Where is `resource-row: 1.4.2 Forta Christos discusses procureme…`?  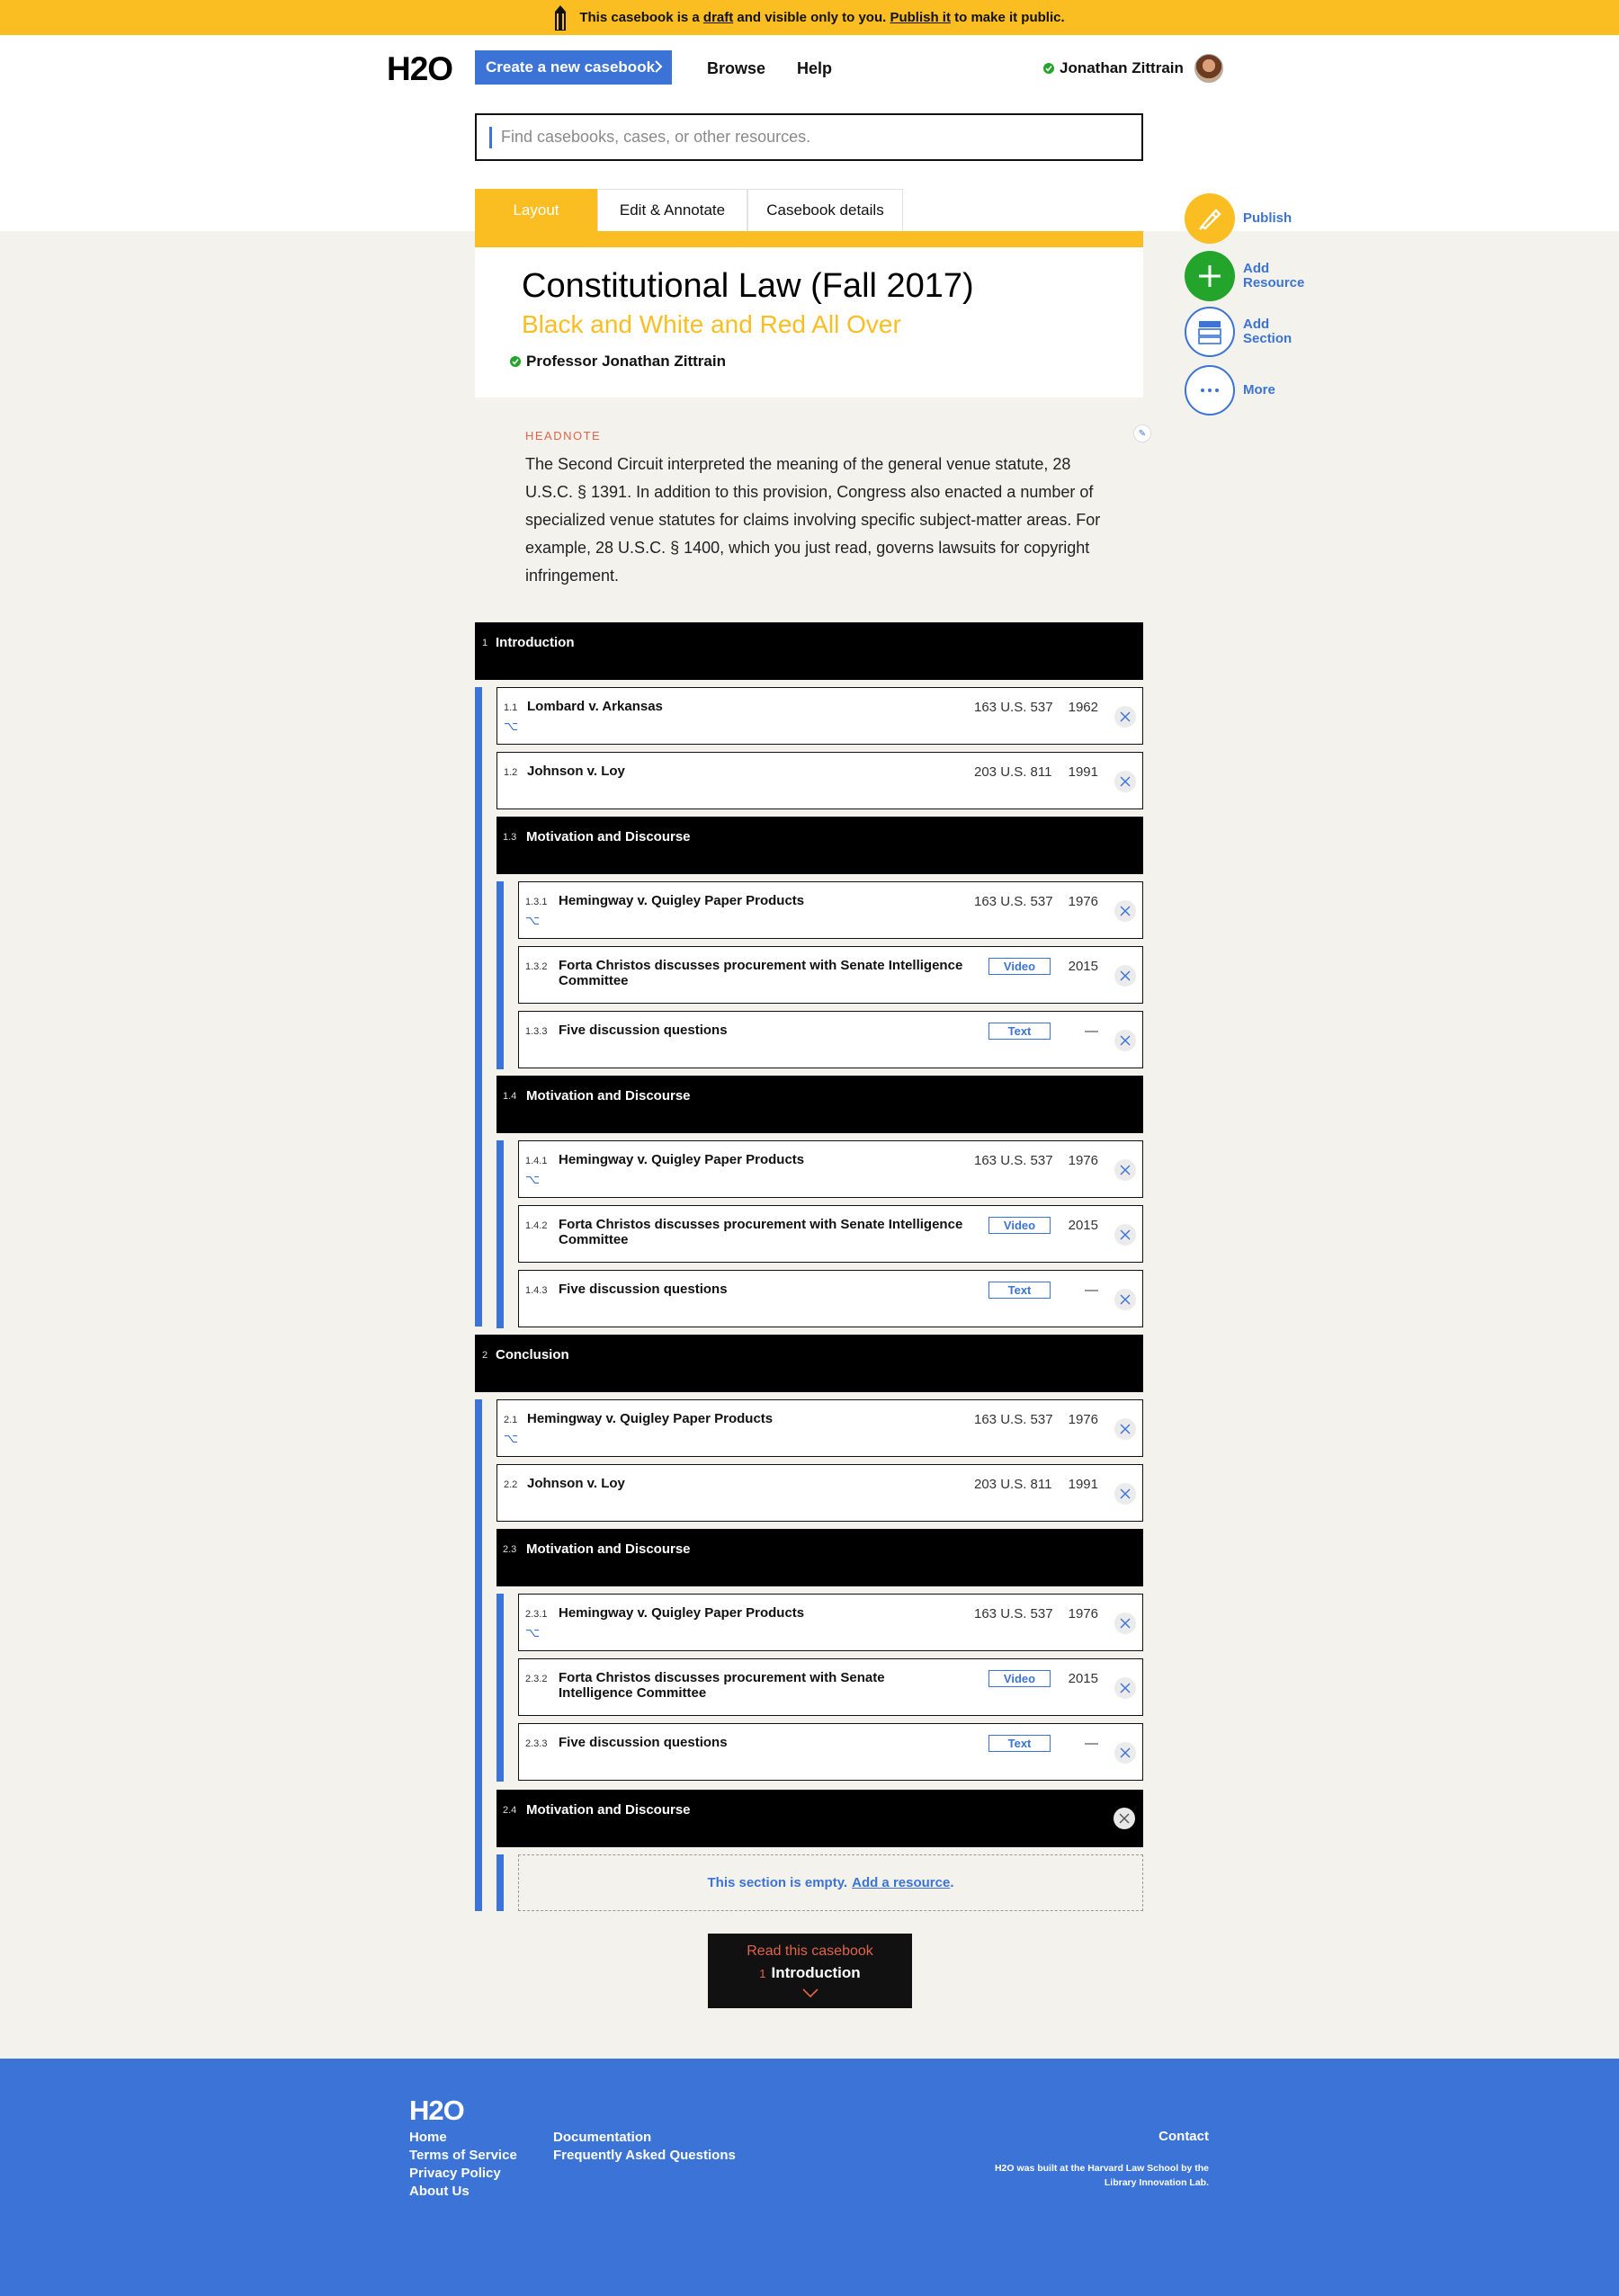
resource-row: 1.4.2 Forta Christos discusses procureme… is located at coordinates (830, 1234).